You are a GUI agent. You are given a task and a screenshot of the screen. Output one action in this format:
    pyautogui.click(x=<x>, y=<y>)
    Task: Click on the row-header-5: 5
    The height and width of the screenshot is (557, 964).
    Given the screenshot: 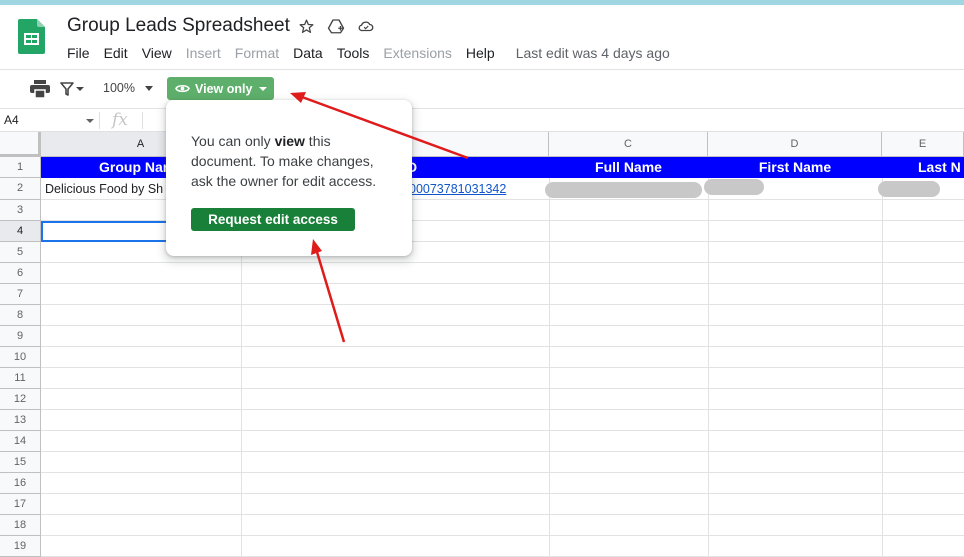 What is the action you would take?
    pyautogui.click(x=20, y=252)
    